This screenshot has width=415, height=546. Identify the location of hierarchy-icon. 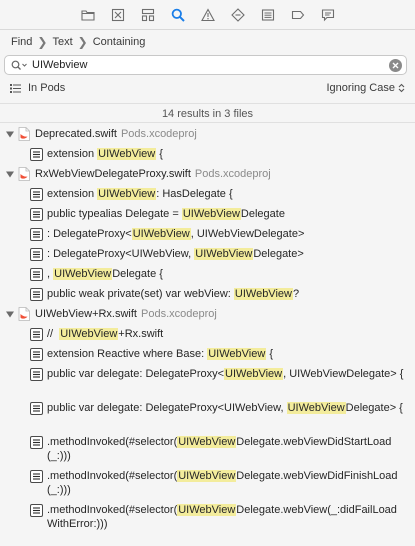
(148, 15).